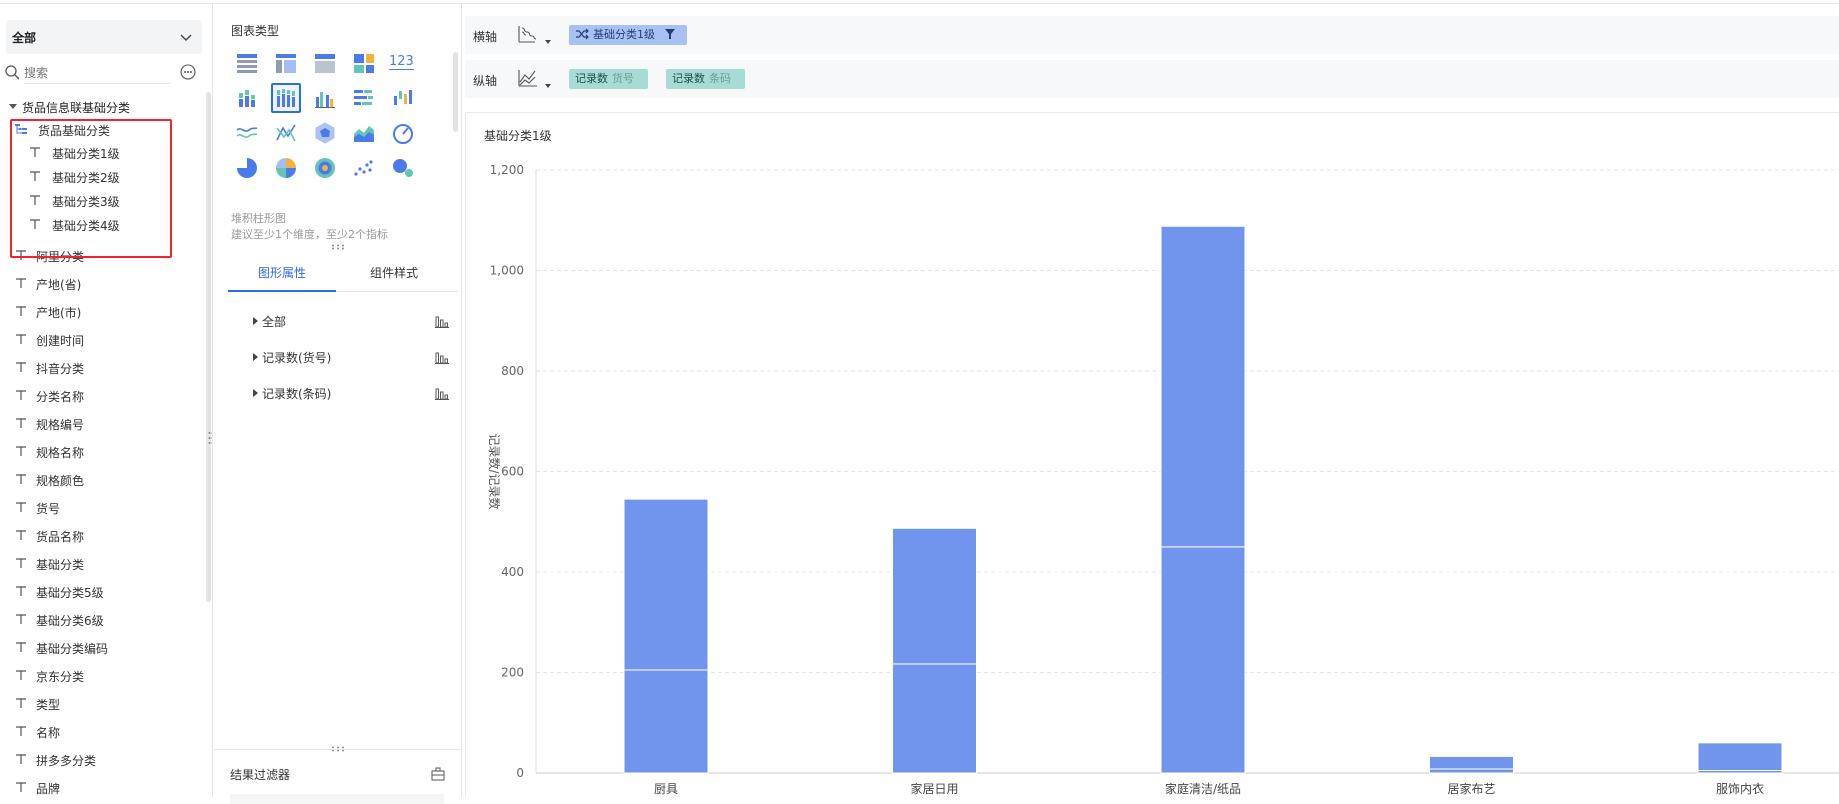 The width and height of the screenshot is (1839, 804). What do you see at coordinates (512, 371) in the screenshot?
I see `y-tick-label: 800` at bounding box center [512, 371].